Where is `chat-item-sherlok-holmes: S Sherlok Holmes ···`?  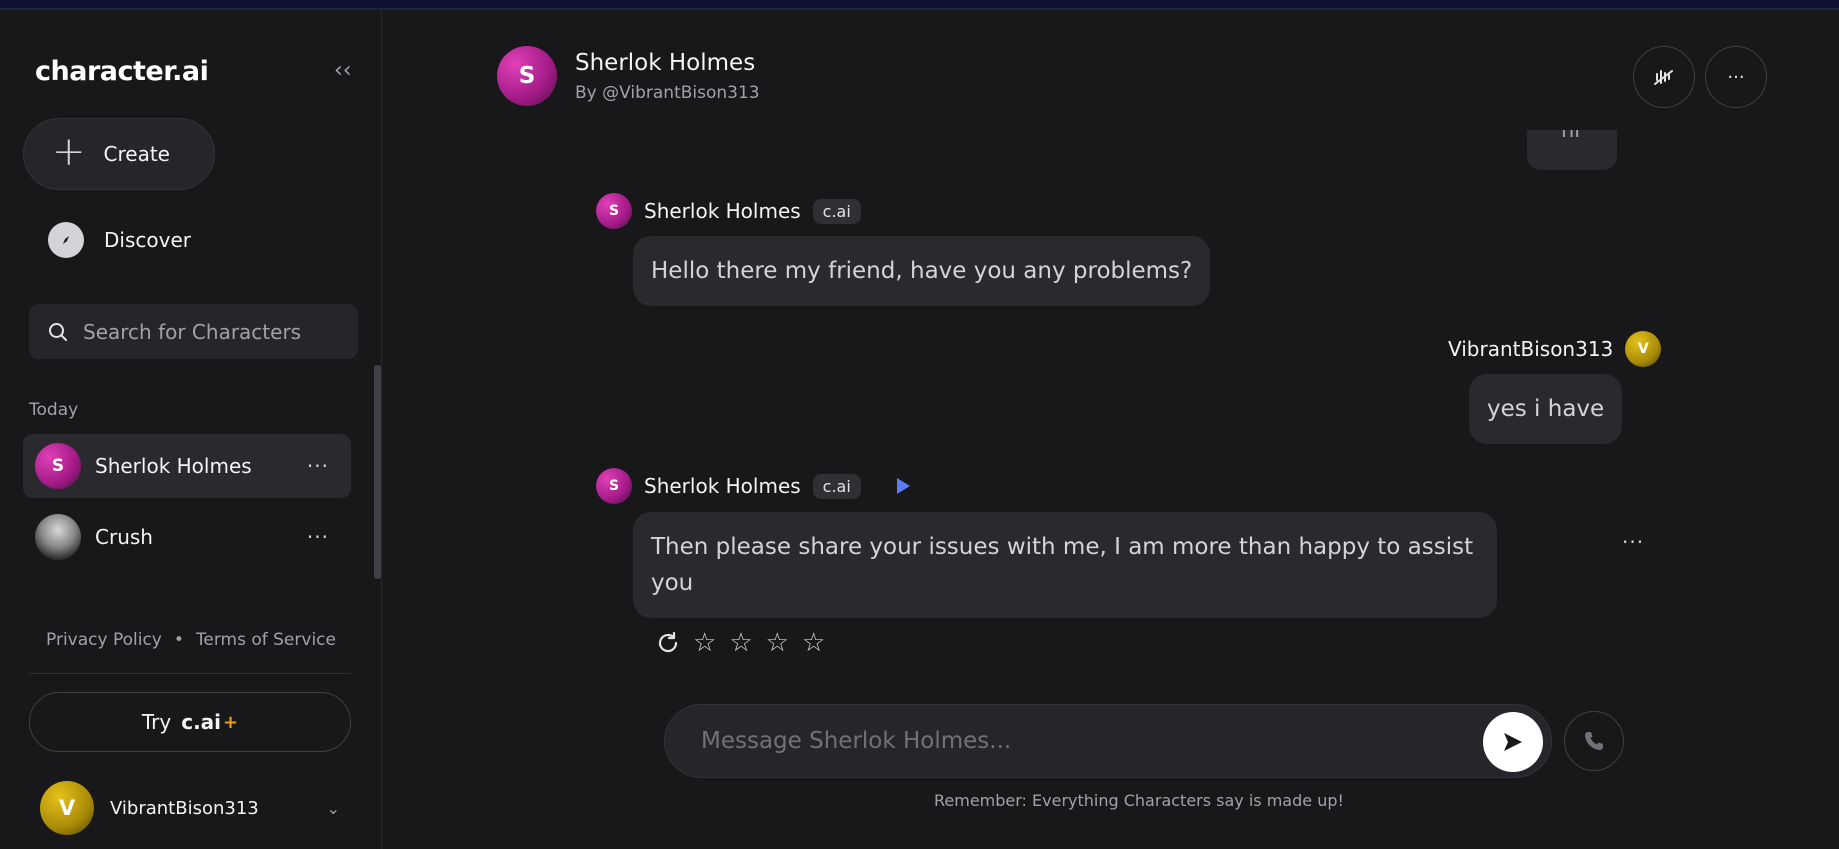 chat-item-sherlok-holmes: S Sherlok Holmes ··· is located at coordinates (187, 466).